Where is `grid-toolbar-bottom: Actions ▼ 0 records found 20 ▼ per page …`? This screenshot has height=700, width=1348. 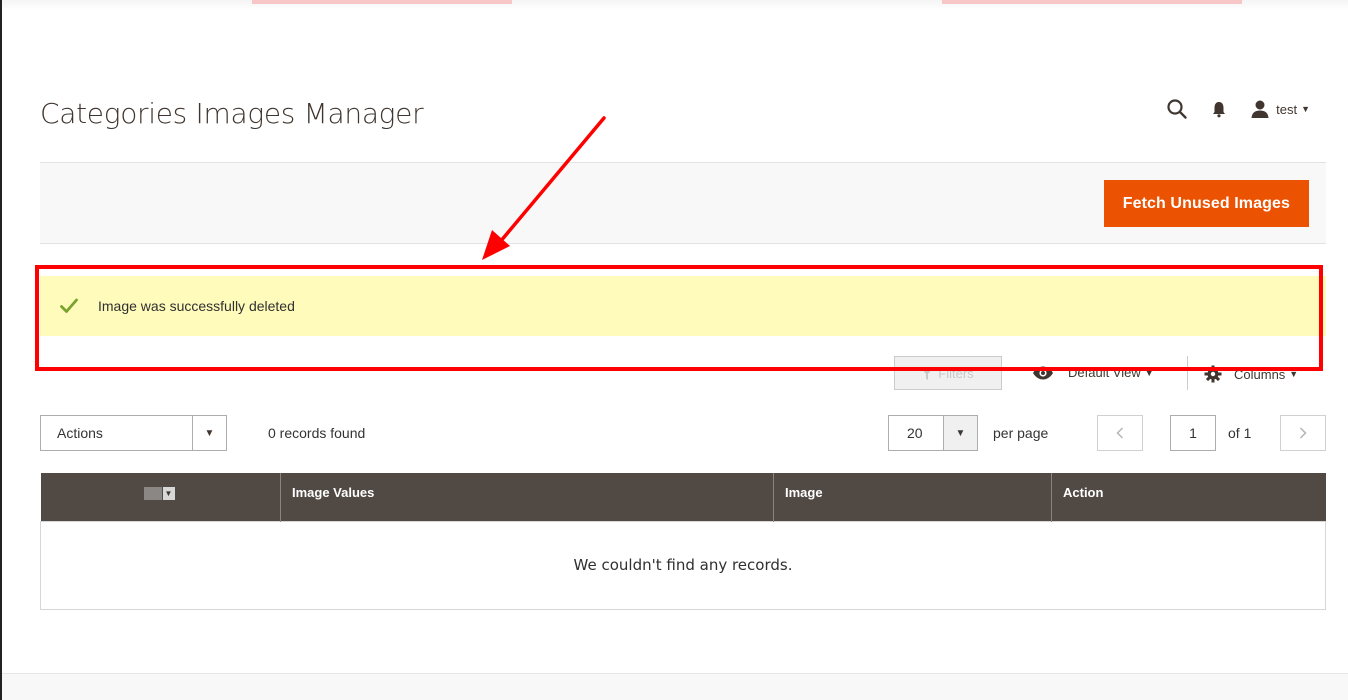
grid-toolbar-bottom: Actions ▼ 0 records found 20 ▼ per page … is located at coordinates (683, 433).